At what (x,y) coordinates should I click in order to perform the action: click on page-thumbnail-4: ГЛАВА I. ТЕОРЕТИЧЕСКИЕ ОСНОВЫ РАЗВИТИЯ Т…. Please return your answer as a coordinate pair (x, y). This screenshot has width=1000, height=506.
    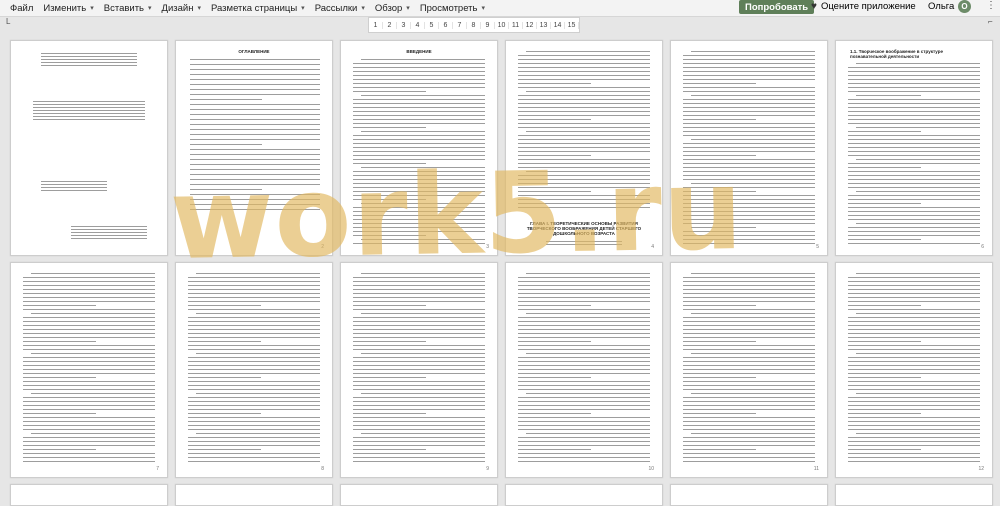
    Looking at the image, I should click on (584, 148).